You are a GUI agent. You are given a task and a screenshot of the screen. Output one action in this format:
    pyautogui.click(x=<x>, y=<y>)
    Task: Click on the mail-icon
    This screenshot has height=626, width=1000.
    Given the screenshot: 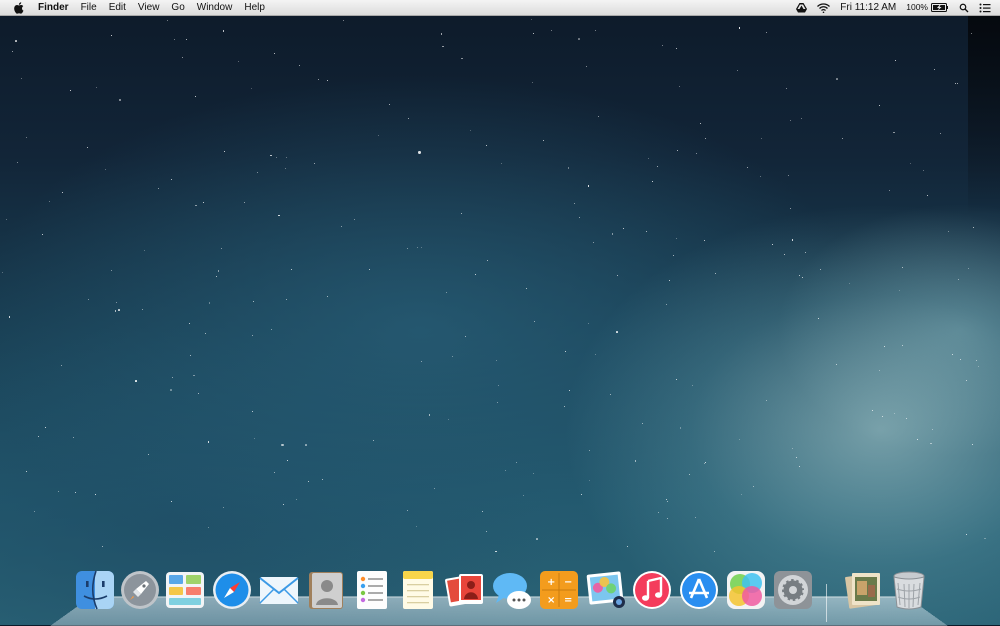 What is the action you would take?
    pyautogui.click(x=279, y=590)
    